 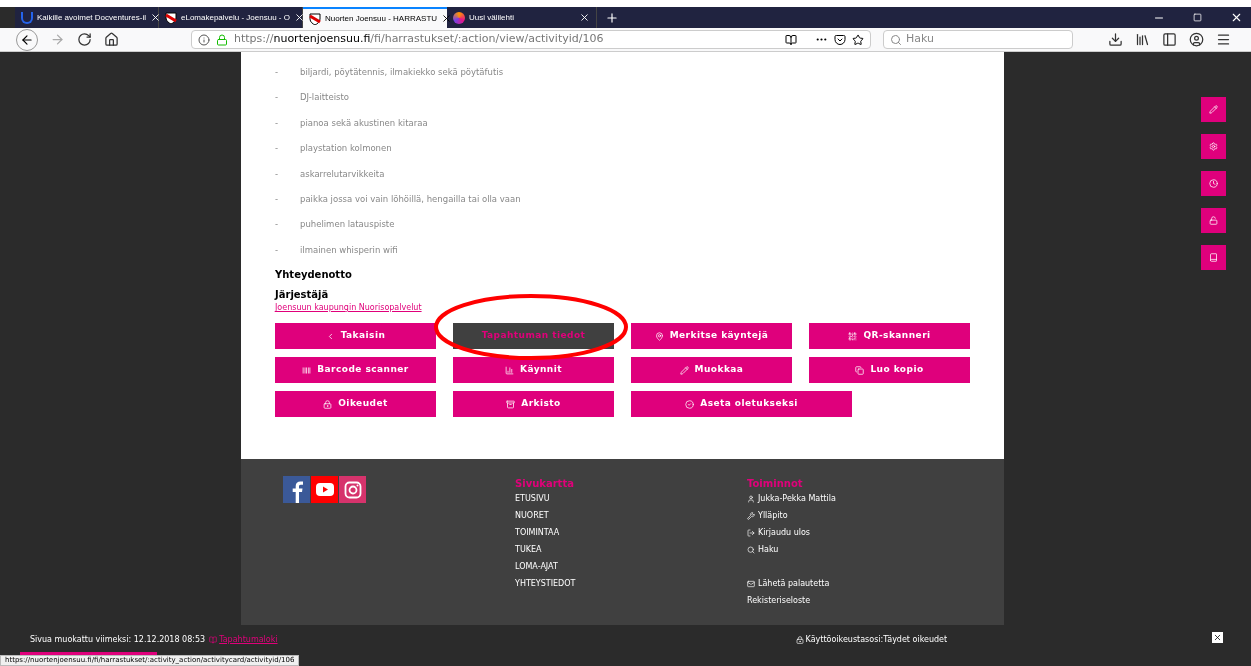 What do you see at coordinates (342, 174) in the screenshot?
I see `list-item: askarrelutarvikkeita` at bounding box center [342, 174].